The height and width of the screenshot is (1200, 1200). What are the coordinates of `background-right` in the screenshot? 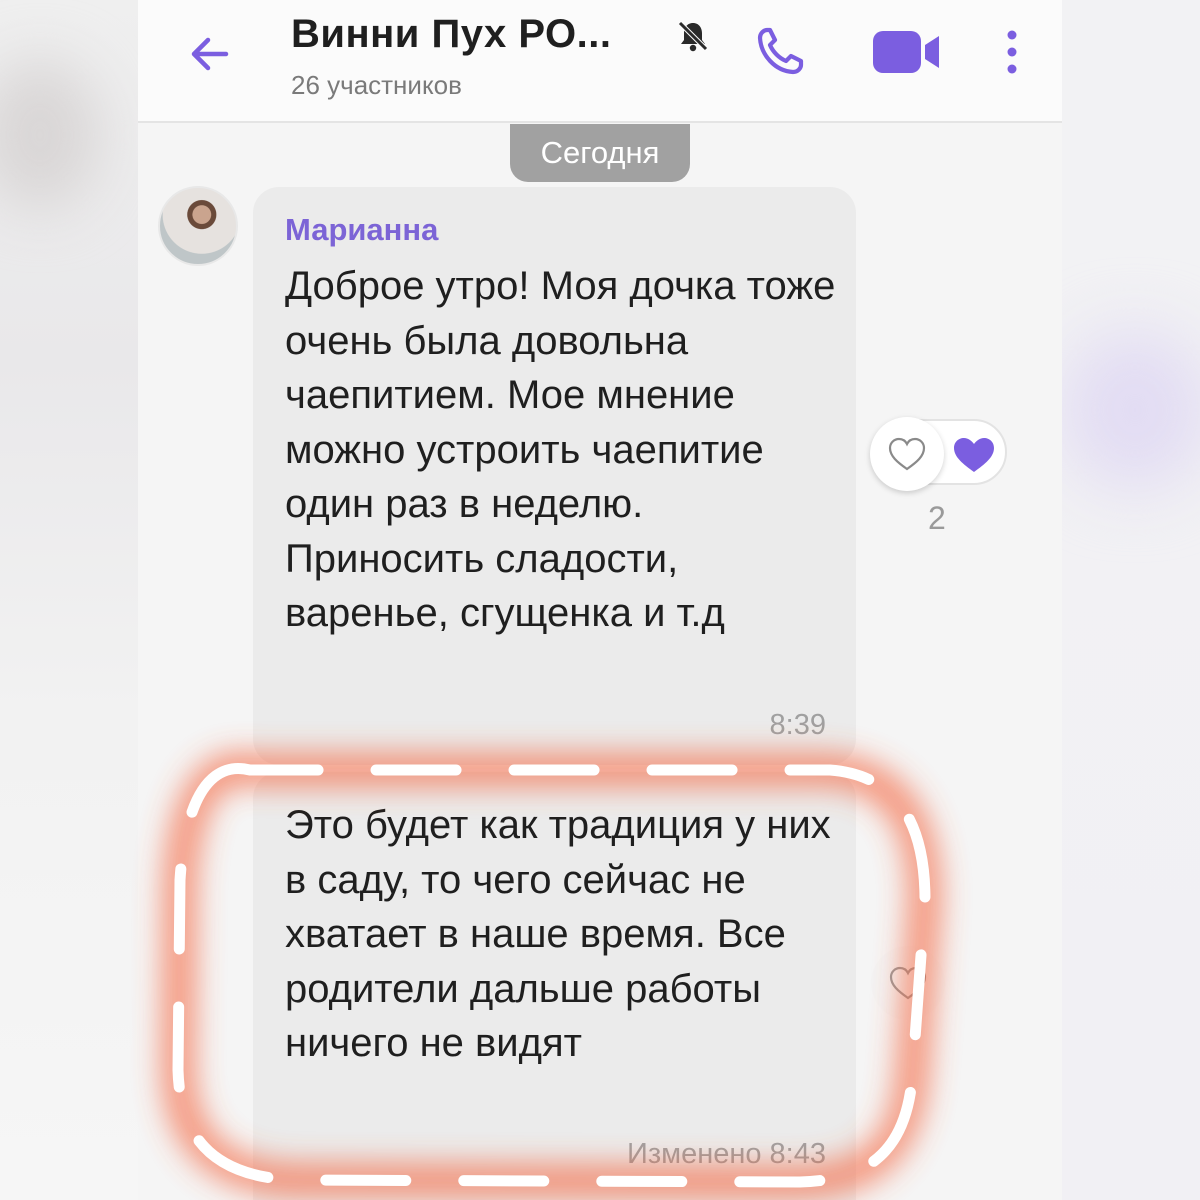 It's located at (1130, 600).